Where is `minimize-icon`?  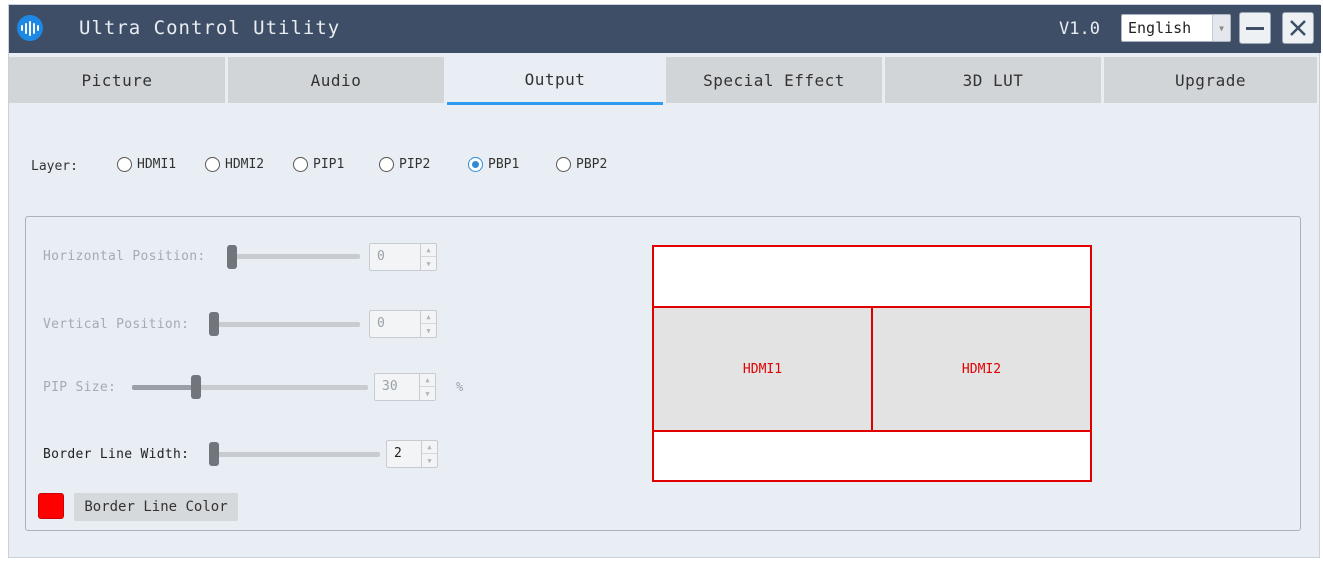
minimize-icon is located at coordinates (1255, 28).